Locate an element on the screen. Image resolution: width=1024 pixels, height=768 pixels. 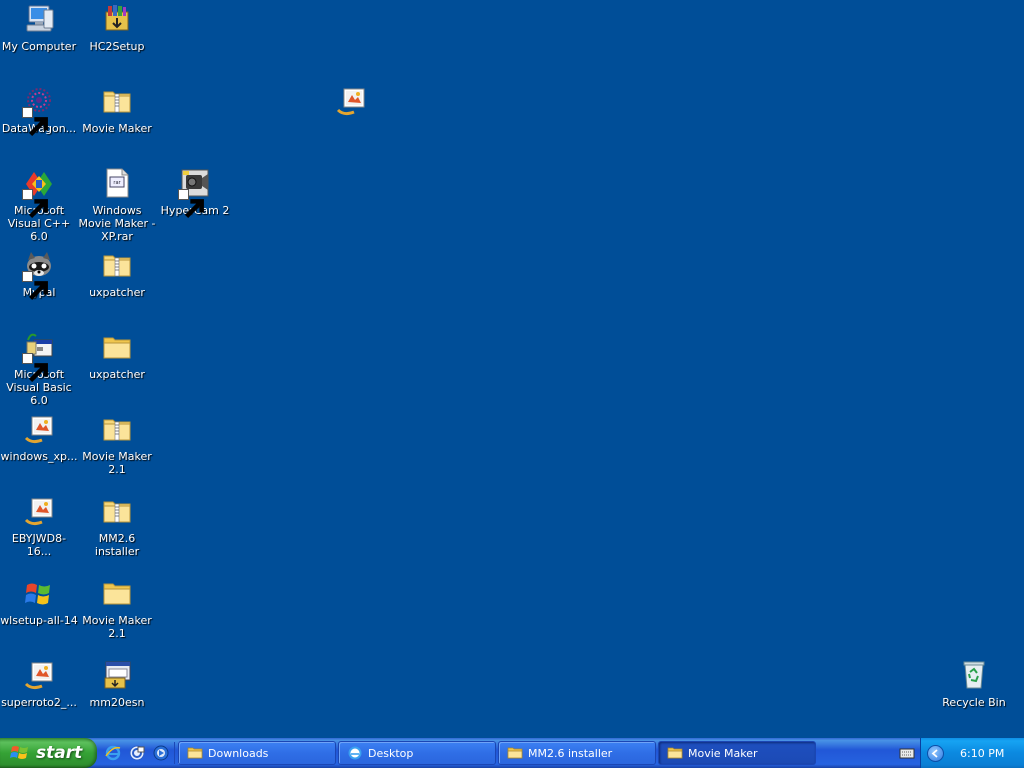
start-label: start is located at coordinates (59, 753).